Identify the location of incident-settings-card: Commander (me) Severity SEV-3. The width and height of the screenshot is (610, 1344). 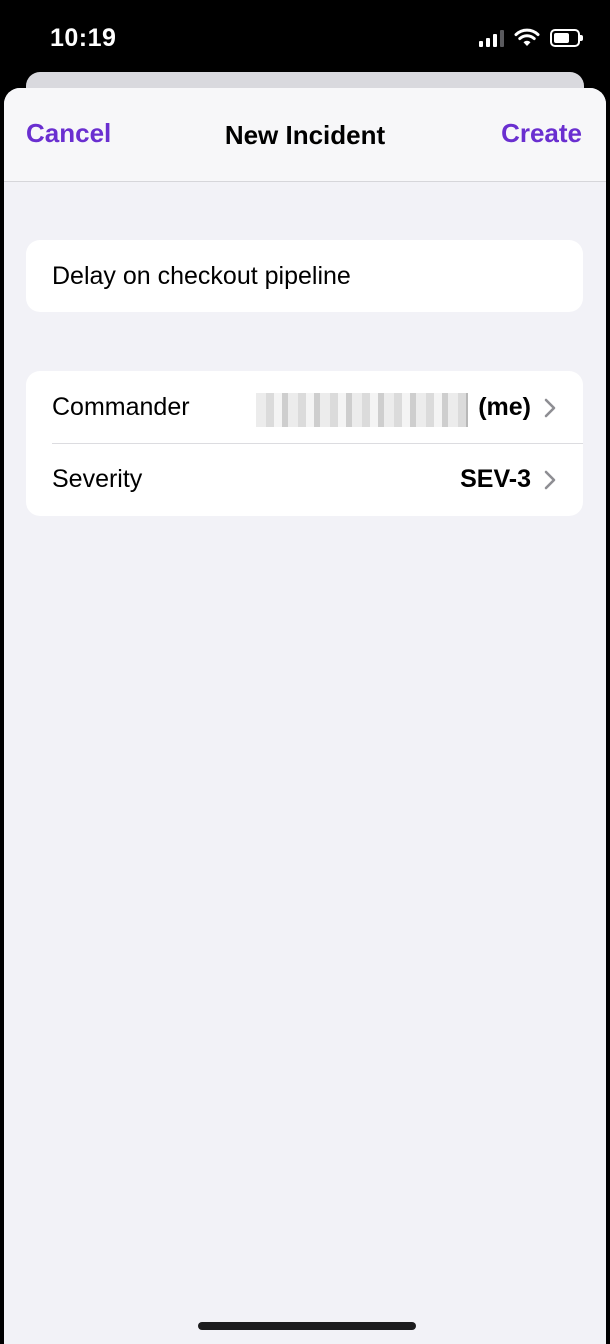
(304, 443).